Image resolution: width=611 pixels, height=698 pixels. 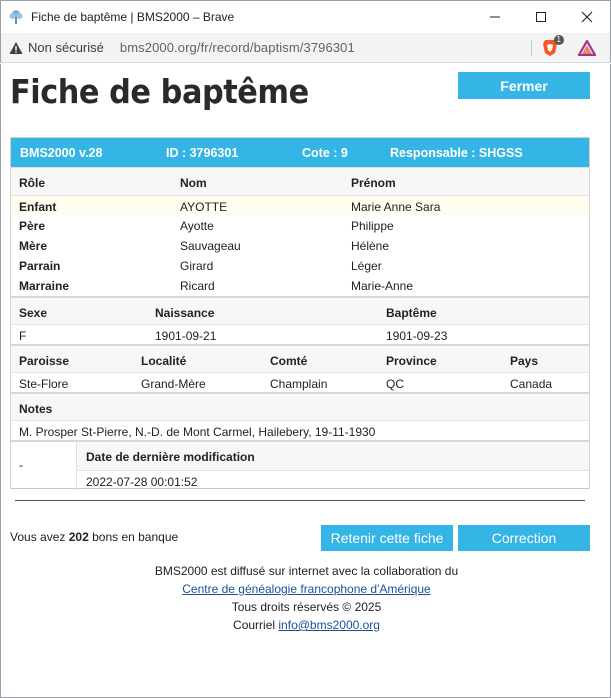 I want to click on person-role: Père, so click(x=32, y=226).